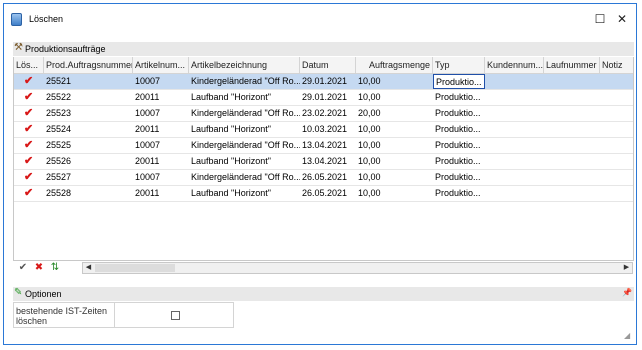 This screenshot has width=642, height=350. What do you see at coordinates (62, 316) in the screenshot?
I see `option-label: bestehende IST-Zeiten löschen` at bounding box center [62, 316].